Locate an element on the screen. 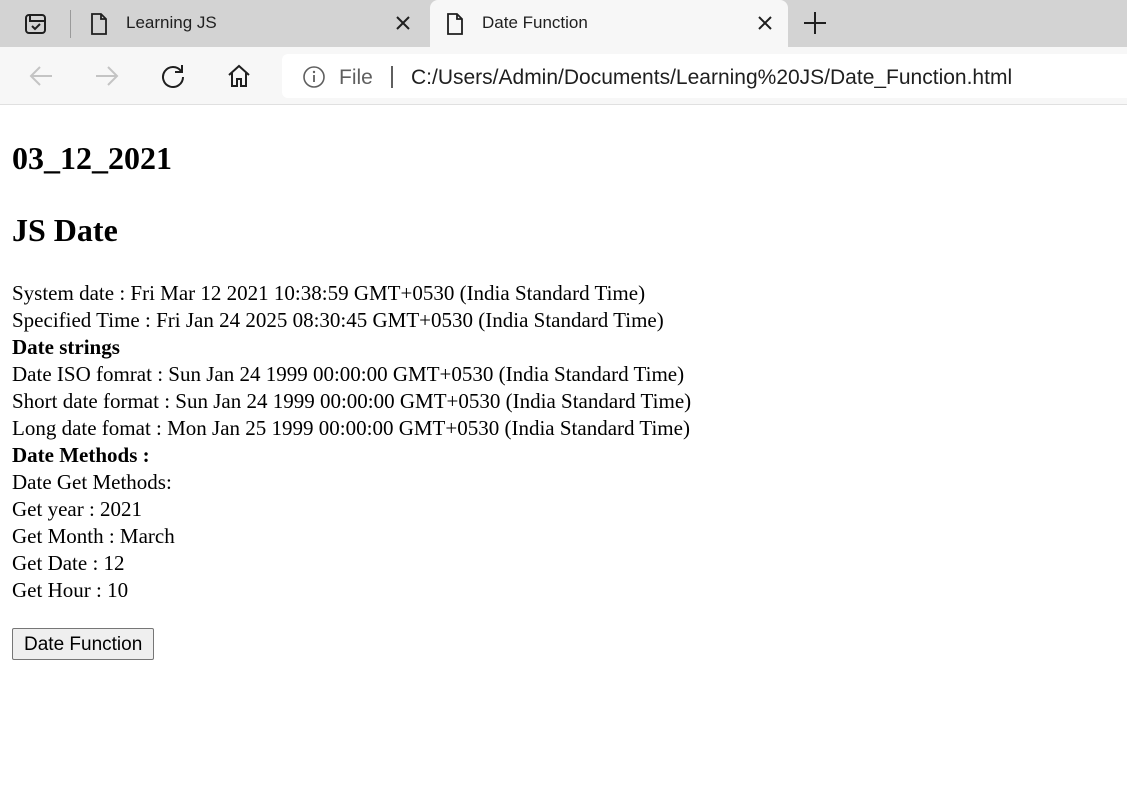 The height and width of the screenshot is (805, 1127). get-hour-line: Get Hour : 10 is located at coordinates (70, 590).